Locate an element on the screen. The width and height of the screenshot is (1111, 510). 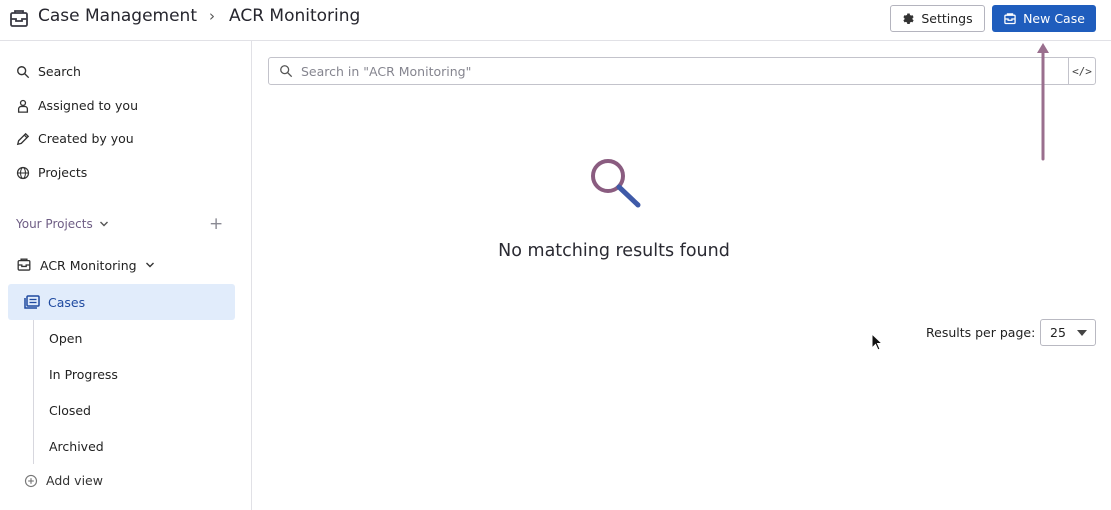
code-icon: </> is located at coordinates (1082, 71).